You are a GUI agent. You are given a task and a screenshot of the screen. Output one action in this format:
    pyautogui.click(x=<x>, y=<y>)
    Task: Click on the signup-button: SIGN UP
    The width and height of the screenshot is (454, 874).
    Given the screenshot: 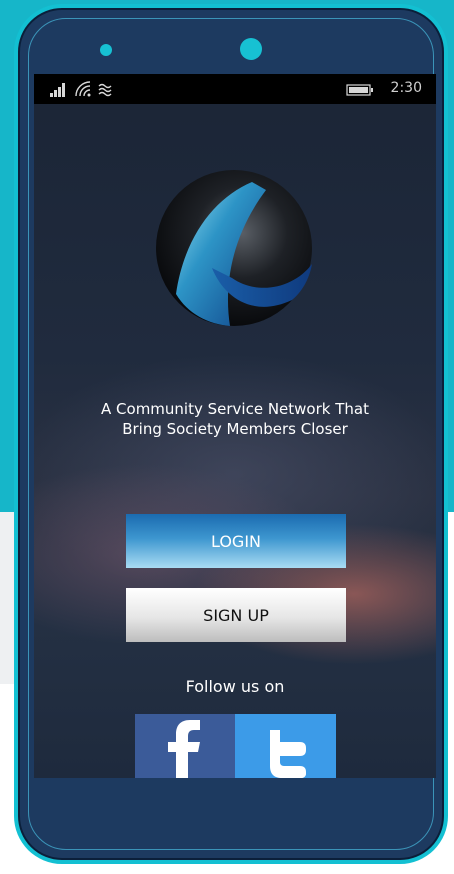 What is the action you would take?
    pyautogui.click(x=236, y=615)
    